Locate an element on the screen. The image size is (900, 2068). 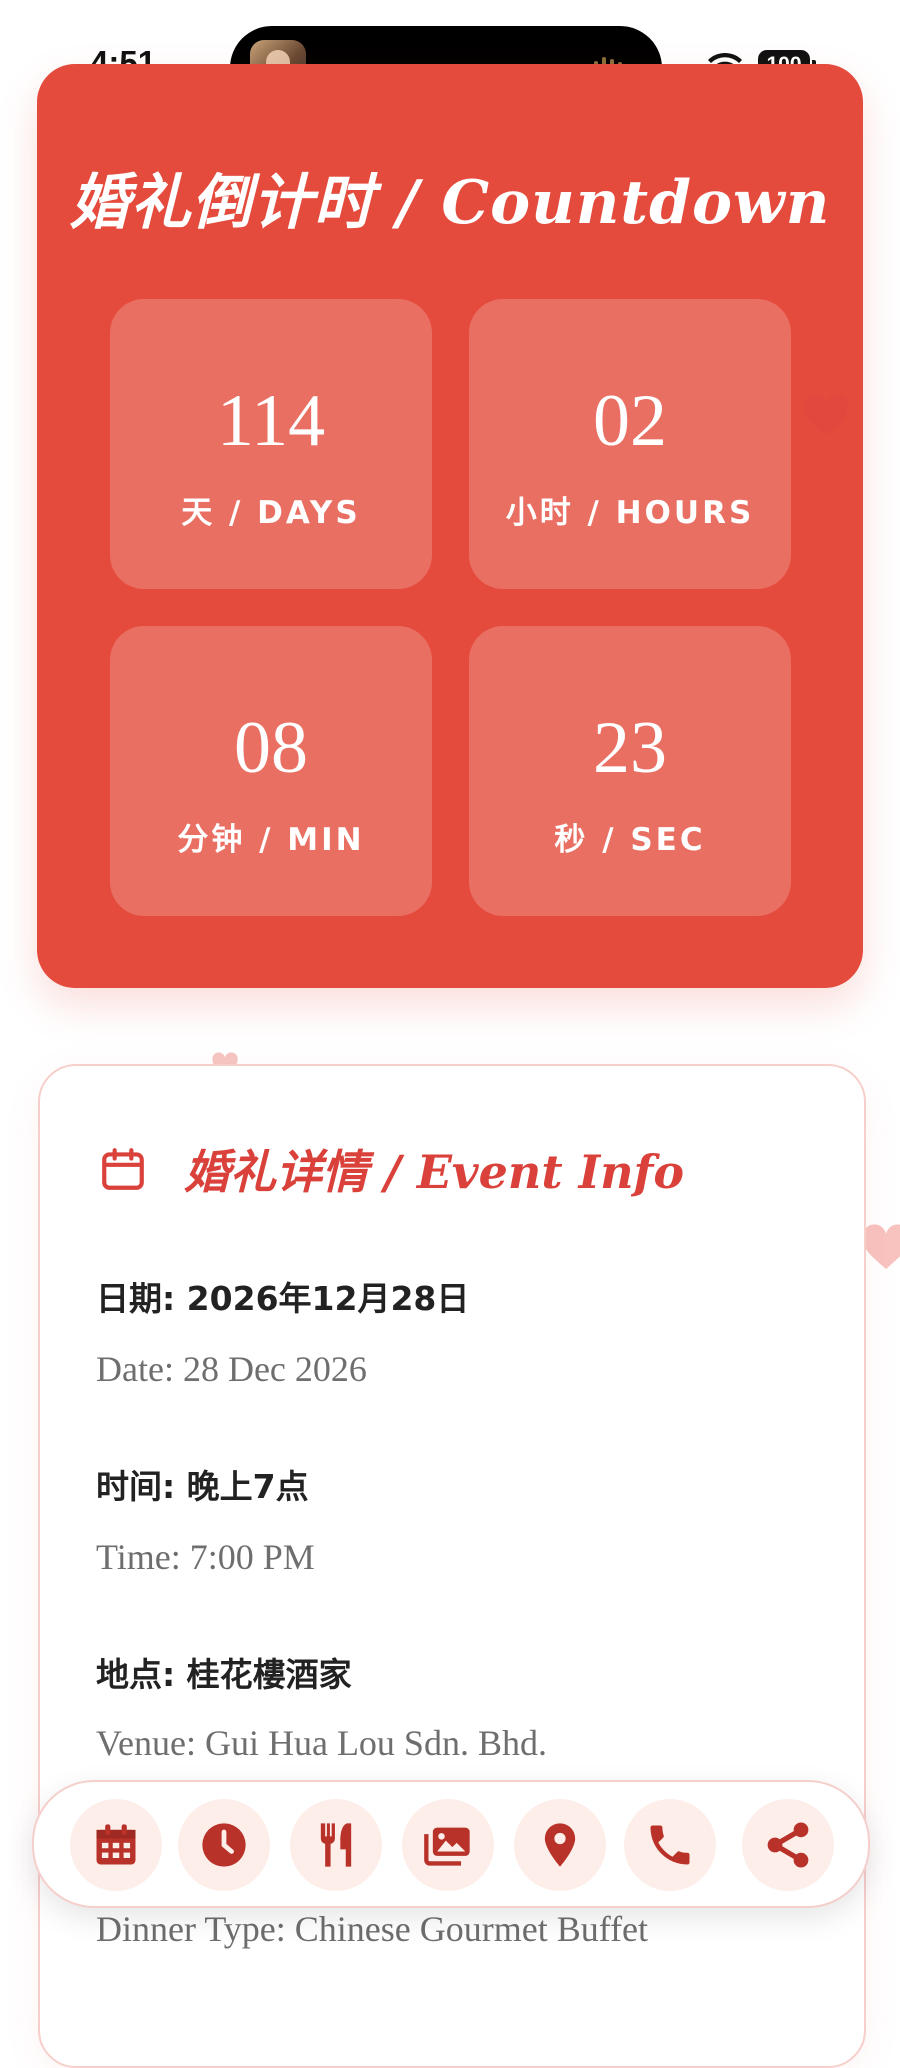
days-label: 天 / DAYS is located at coordinates (271, 513).